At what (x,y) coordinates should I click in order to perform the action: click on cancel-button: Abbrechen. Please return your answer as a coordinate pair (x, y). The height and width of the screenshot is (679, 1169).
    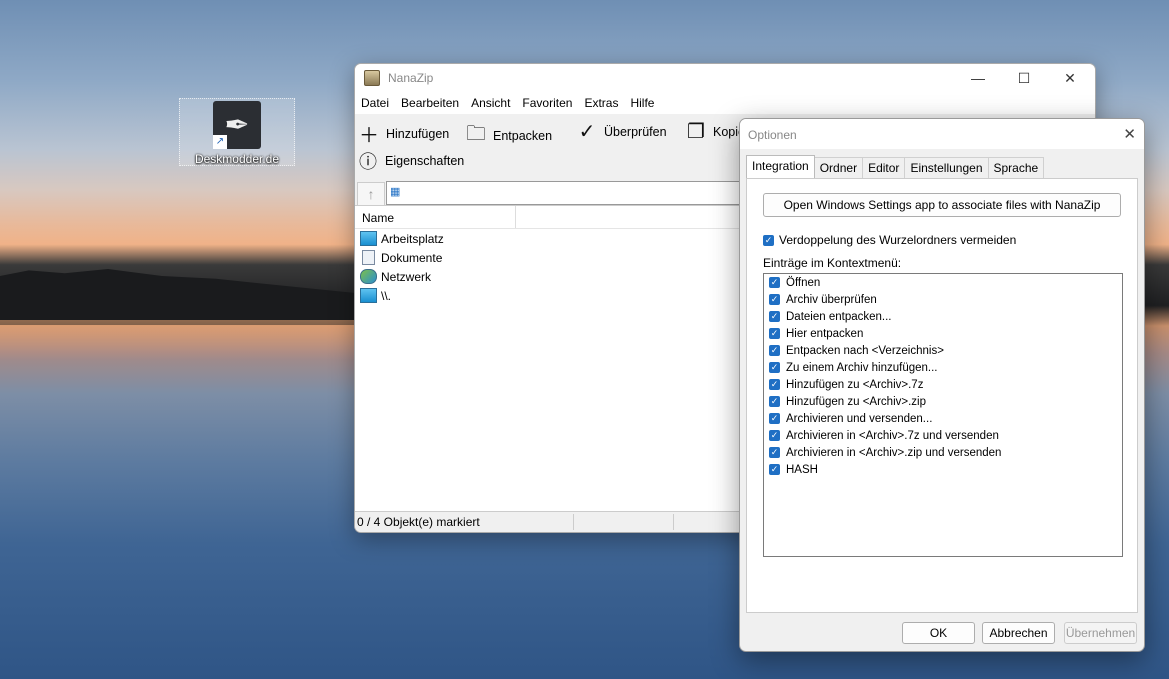
    Looking at the image, I should click on (1018, 633).